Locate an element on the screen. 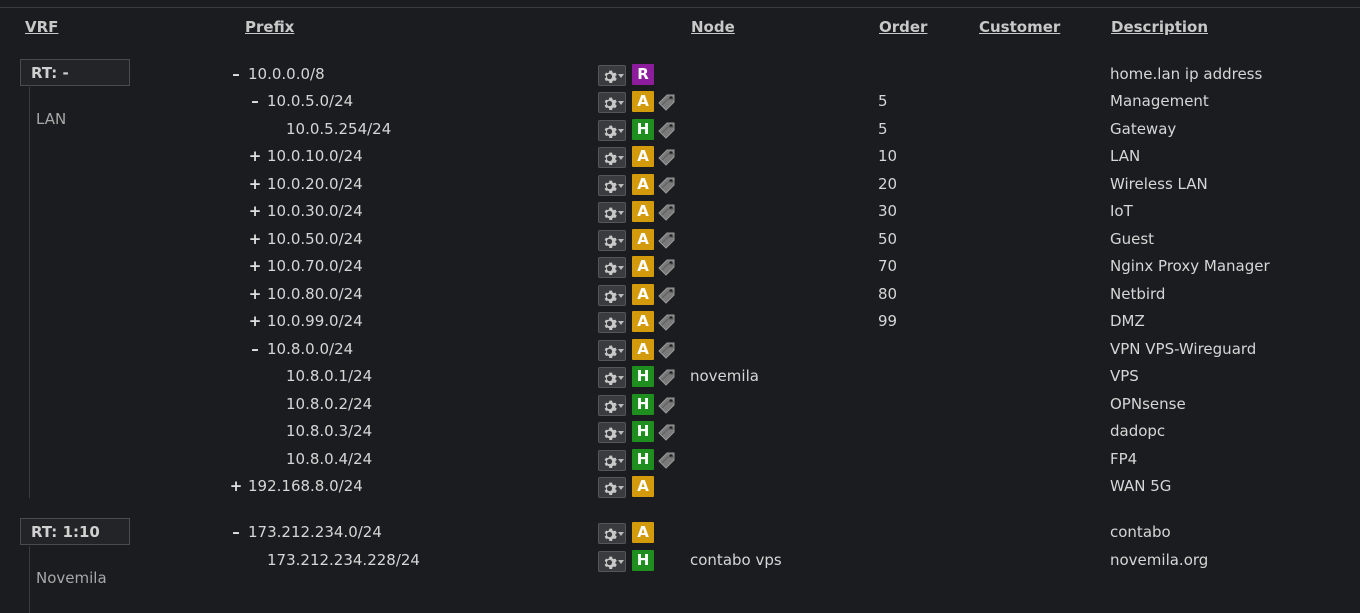 The image size is (1360, 613). column-header-node: Node is located at coordinates (713, 27).